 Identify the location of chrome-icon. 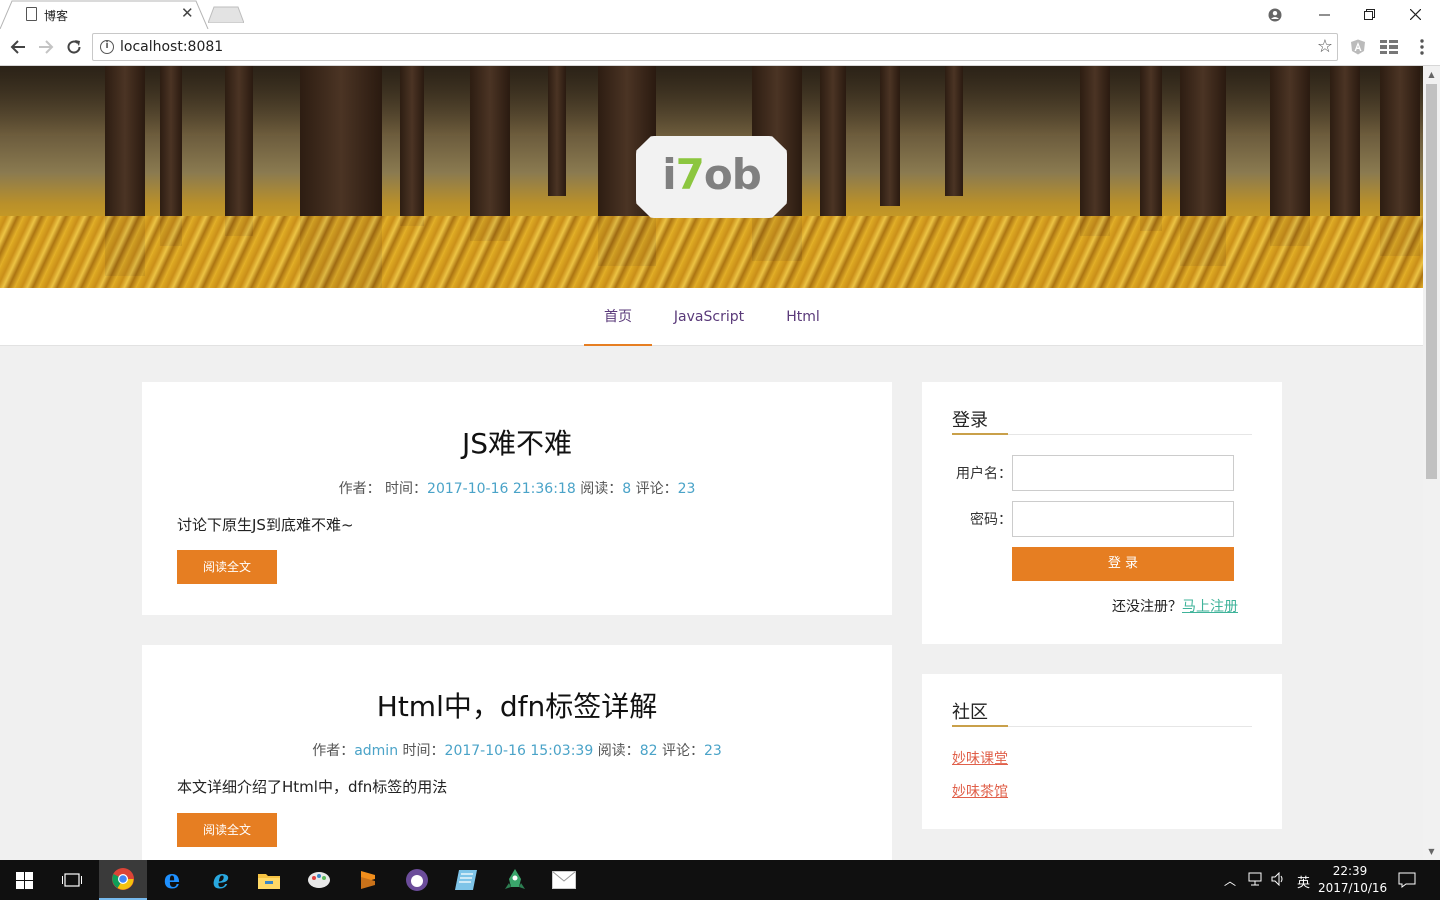
(123, 880).